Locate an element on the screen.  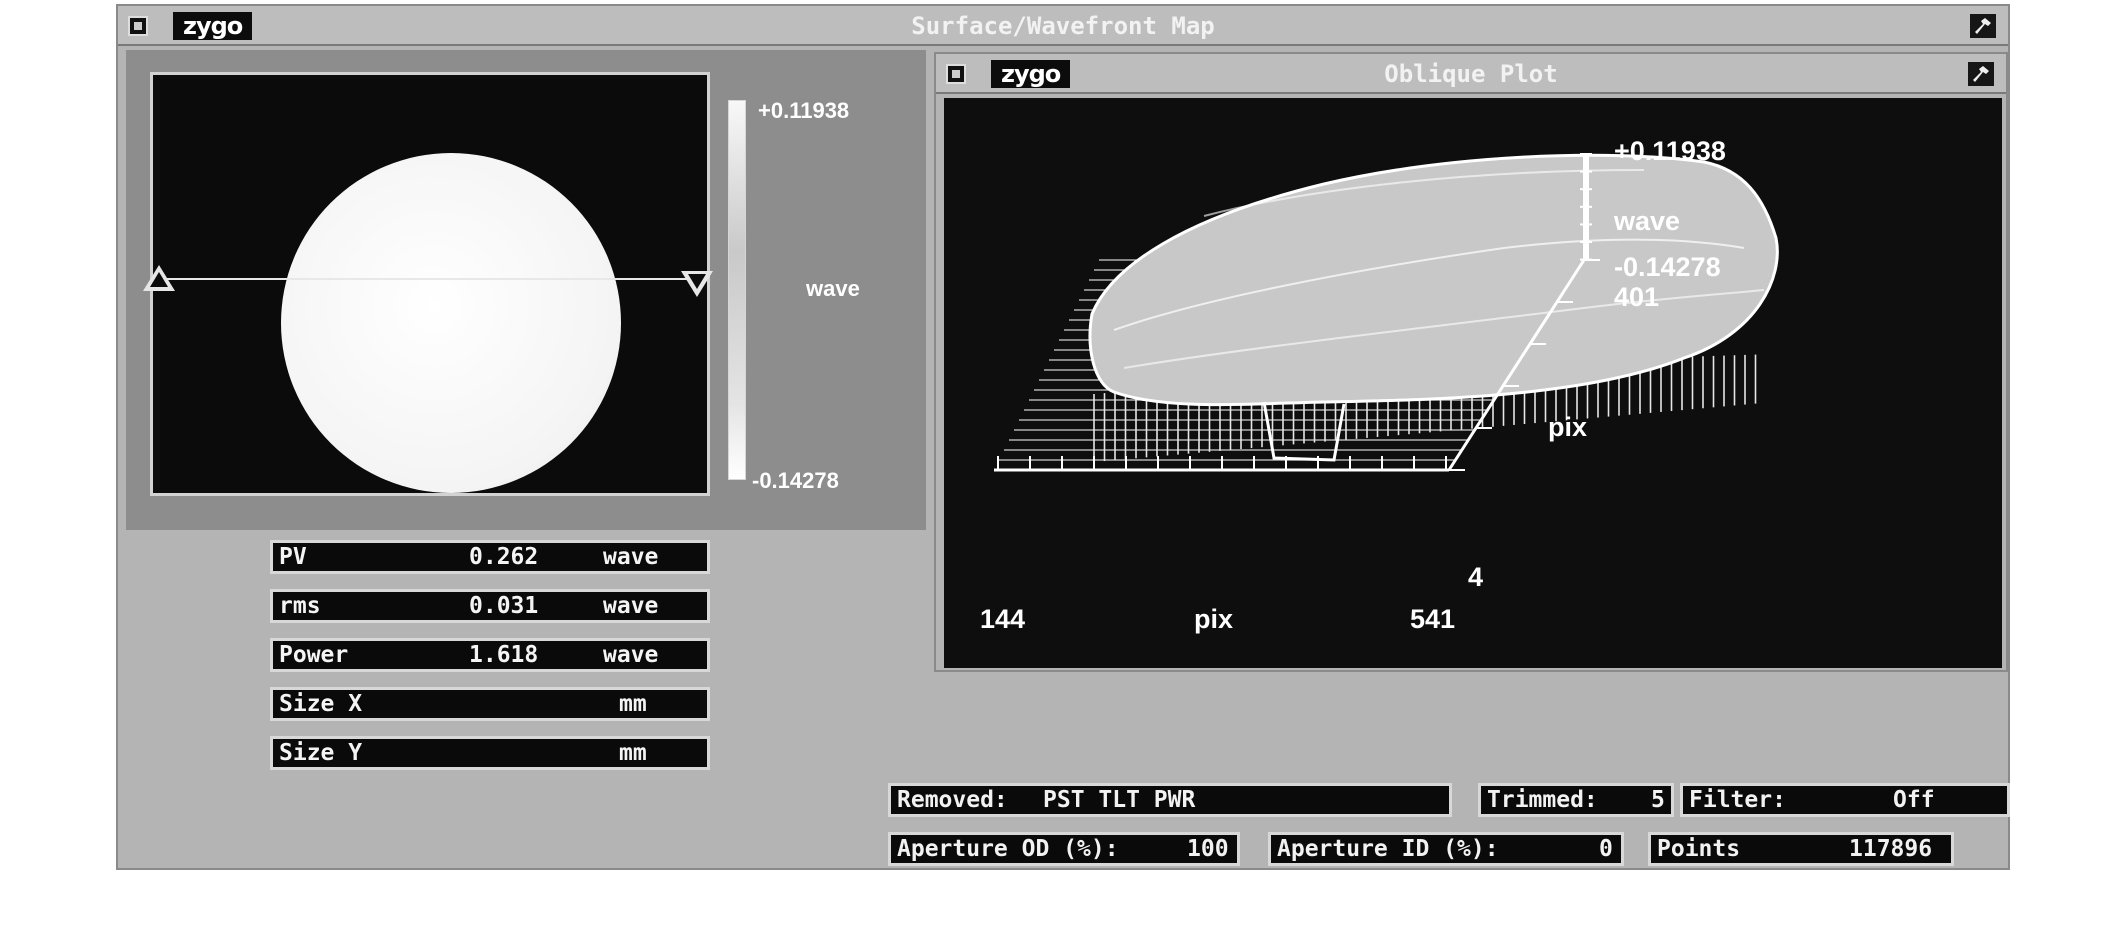
x-max-label: 541 is located at coordinates (1432, 619).